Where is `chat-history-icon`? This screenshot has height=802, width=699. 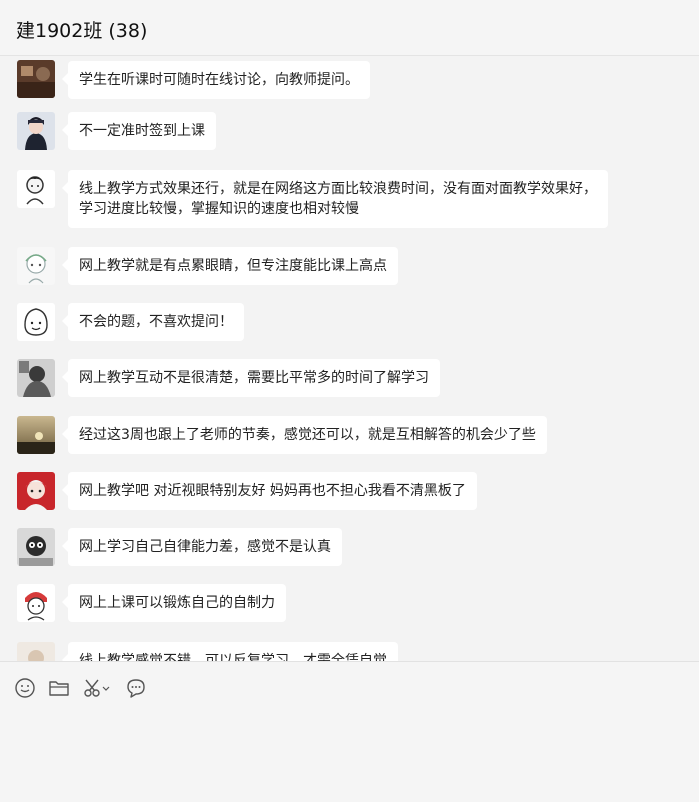
chat-history-icon is located at coordinates (136, 688).